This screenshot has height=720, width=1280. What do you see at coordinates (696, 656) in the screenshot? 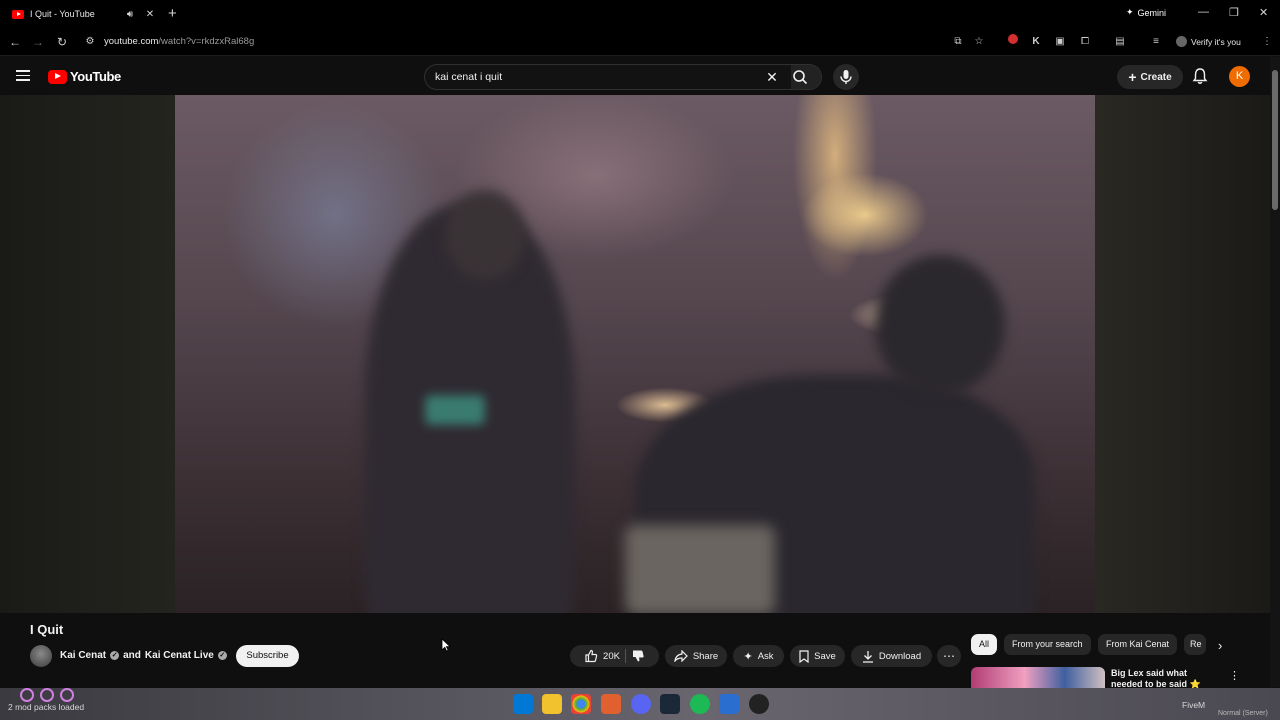
I see `share-button: Share` at bounding box center [696, 656].